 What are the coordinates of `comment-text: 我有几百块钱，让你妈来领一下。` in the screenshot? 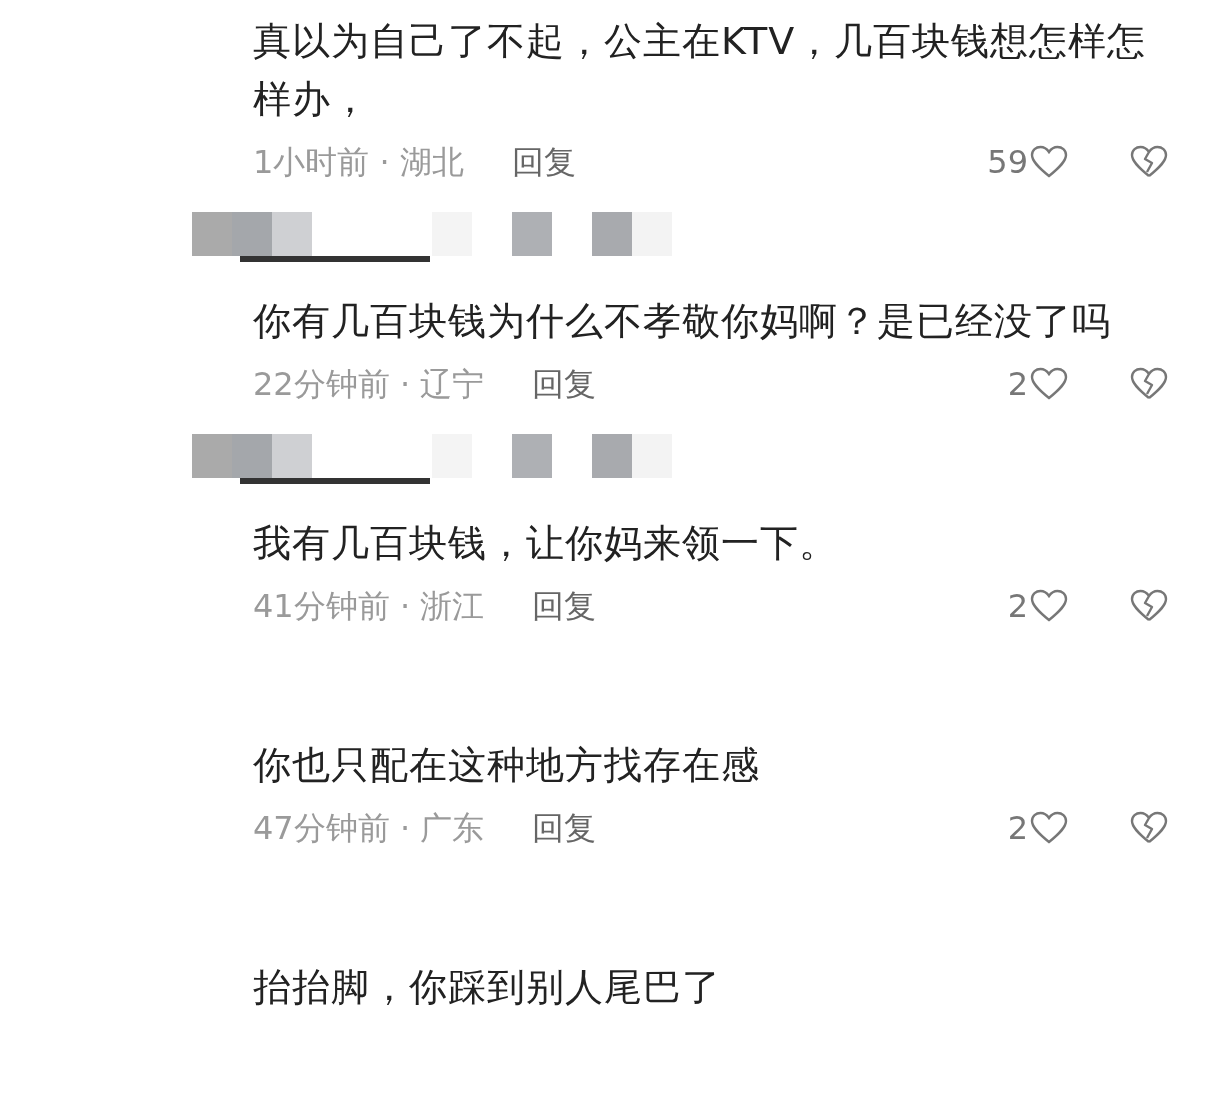 It's located at (546, 543).